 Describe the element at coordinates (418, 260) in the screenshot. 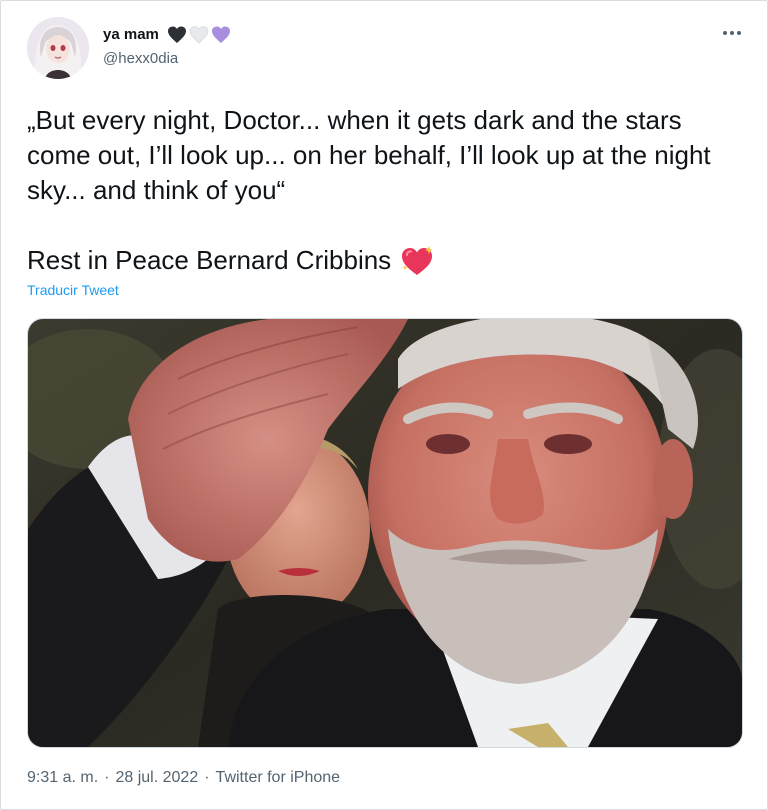

I see `sparkling-heart-icon` at that location.